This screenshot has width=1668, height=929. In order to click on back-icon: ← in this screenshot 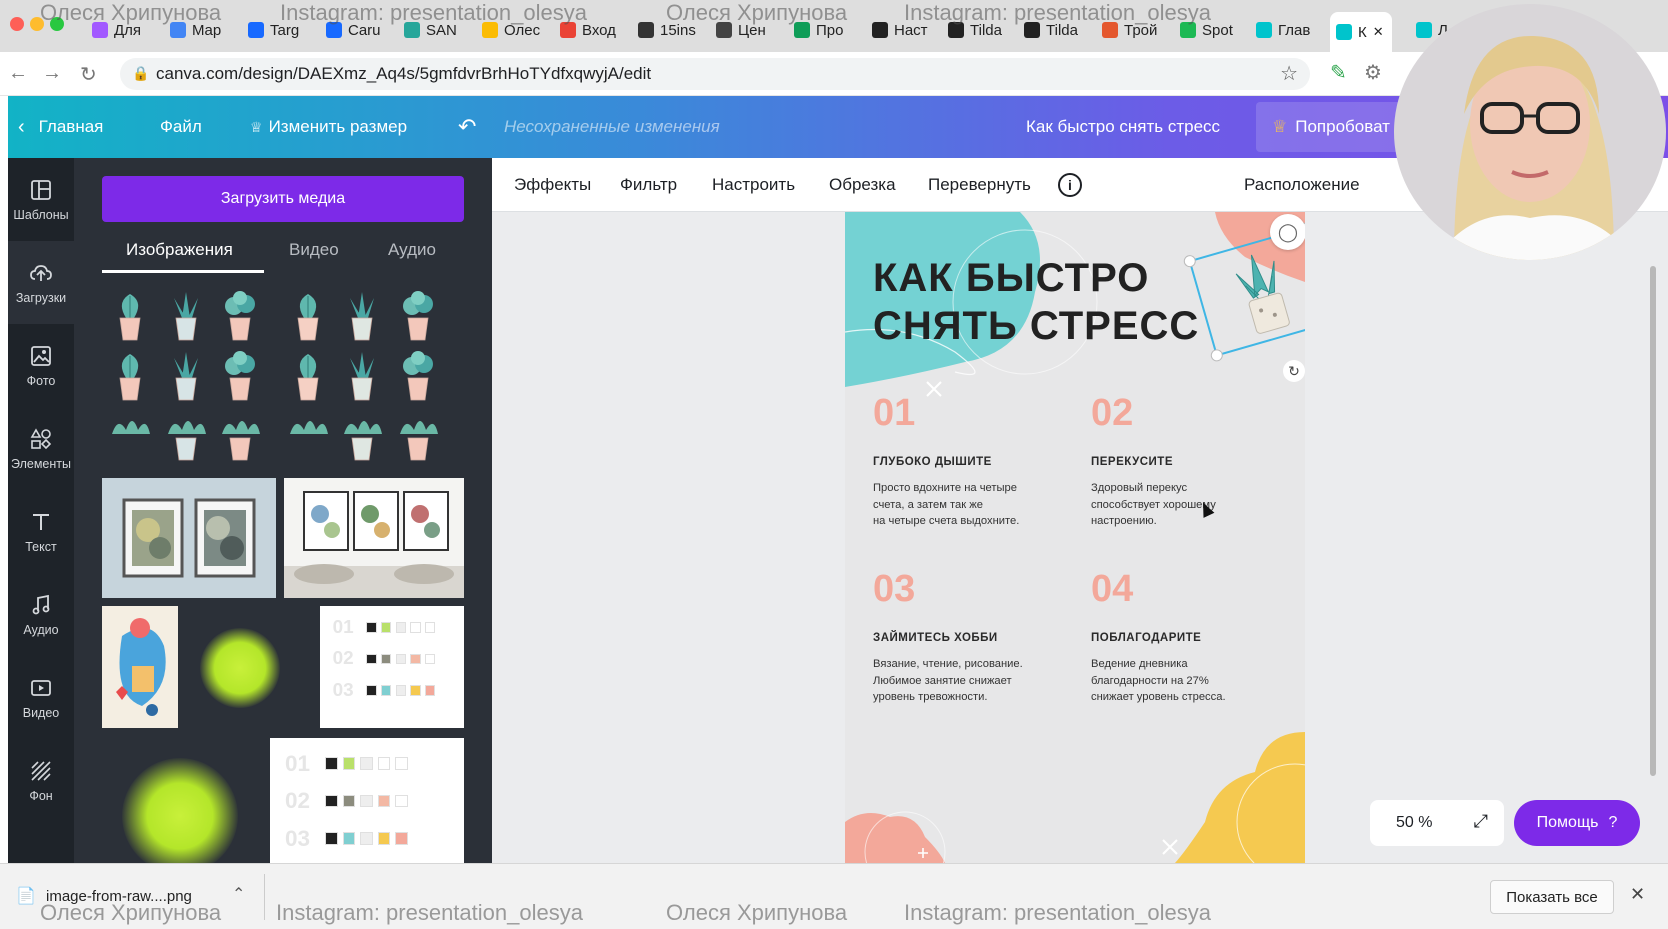, I will do `click(18, 73)`.